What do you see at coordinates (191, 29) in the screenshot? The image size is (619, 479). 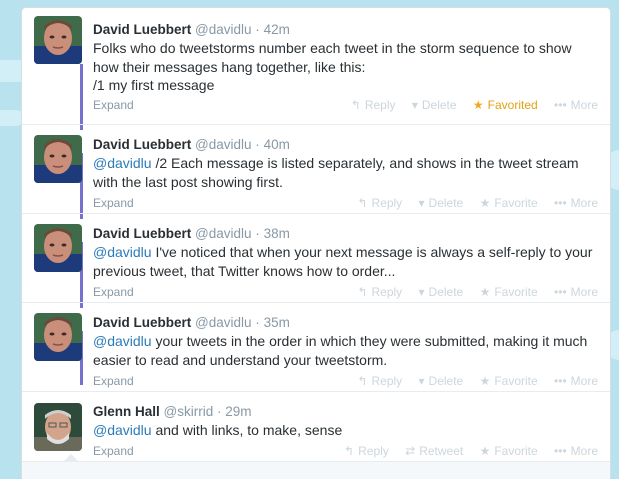 I see `tweet-header: David Luebbert @davidlu · 42m` at bounding box center [191, 29].